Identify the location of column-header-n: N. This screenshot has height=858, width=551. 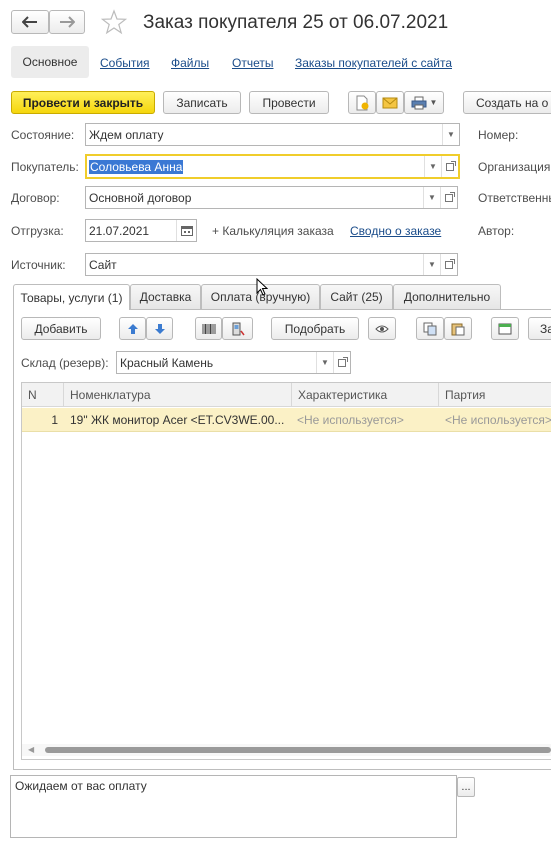
(43, 395).